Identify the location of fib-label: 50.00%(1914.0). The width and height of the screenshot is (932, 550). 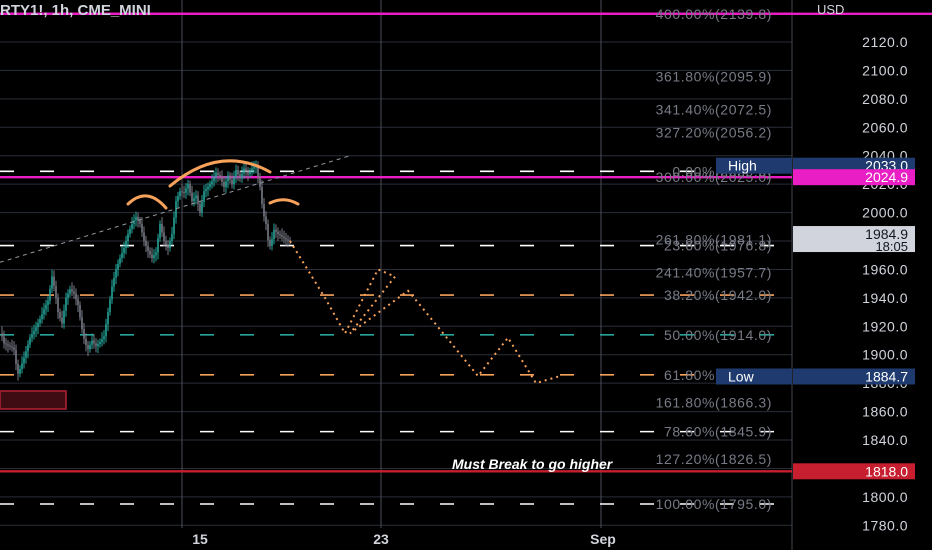
(718, 335).